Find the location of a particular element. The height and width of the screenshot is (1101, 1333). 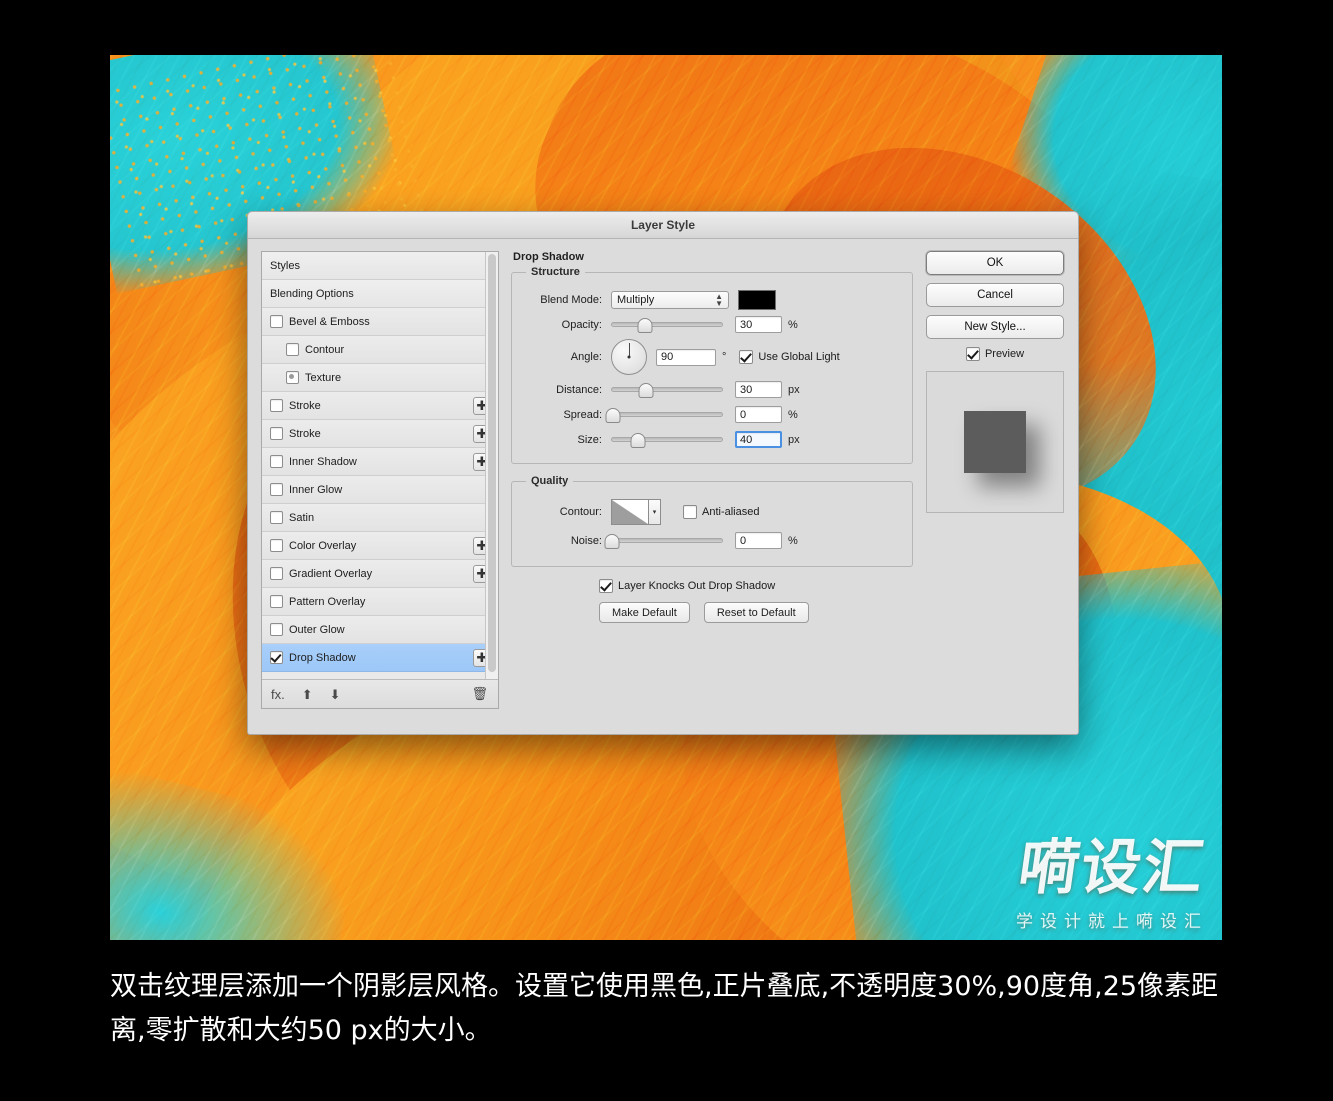

effect-row-stroke-6: Stroke ✚ is located at coordinates (380, 434).